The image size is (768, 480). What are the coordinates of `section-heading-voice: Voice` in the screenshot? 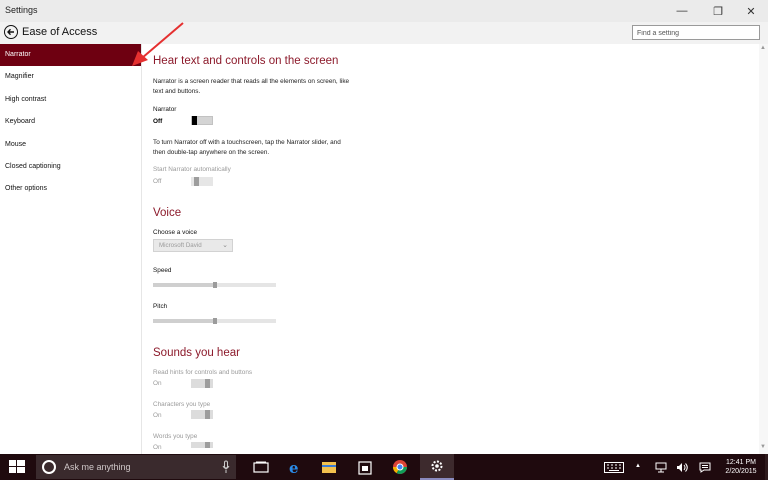 It's located at (167, 213).